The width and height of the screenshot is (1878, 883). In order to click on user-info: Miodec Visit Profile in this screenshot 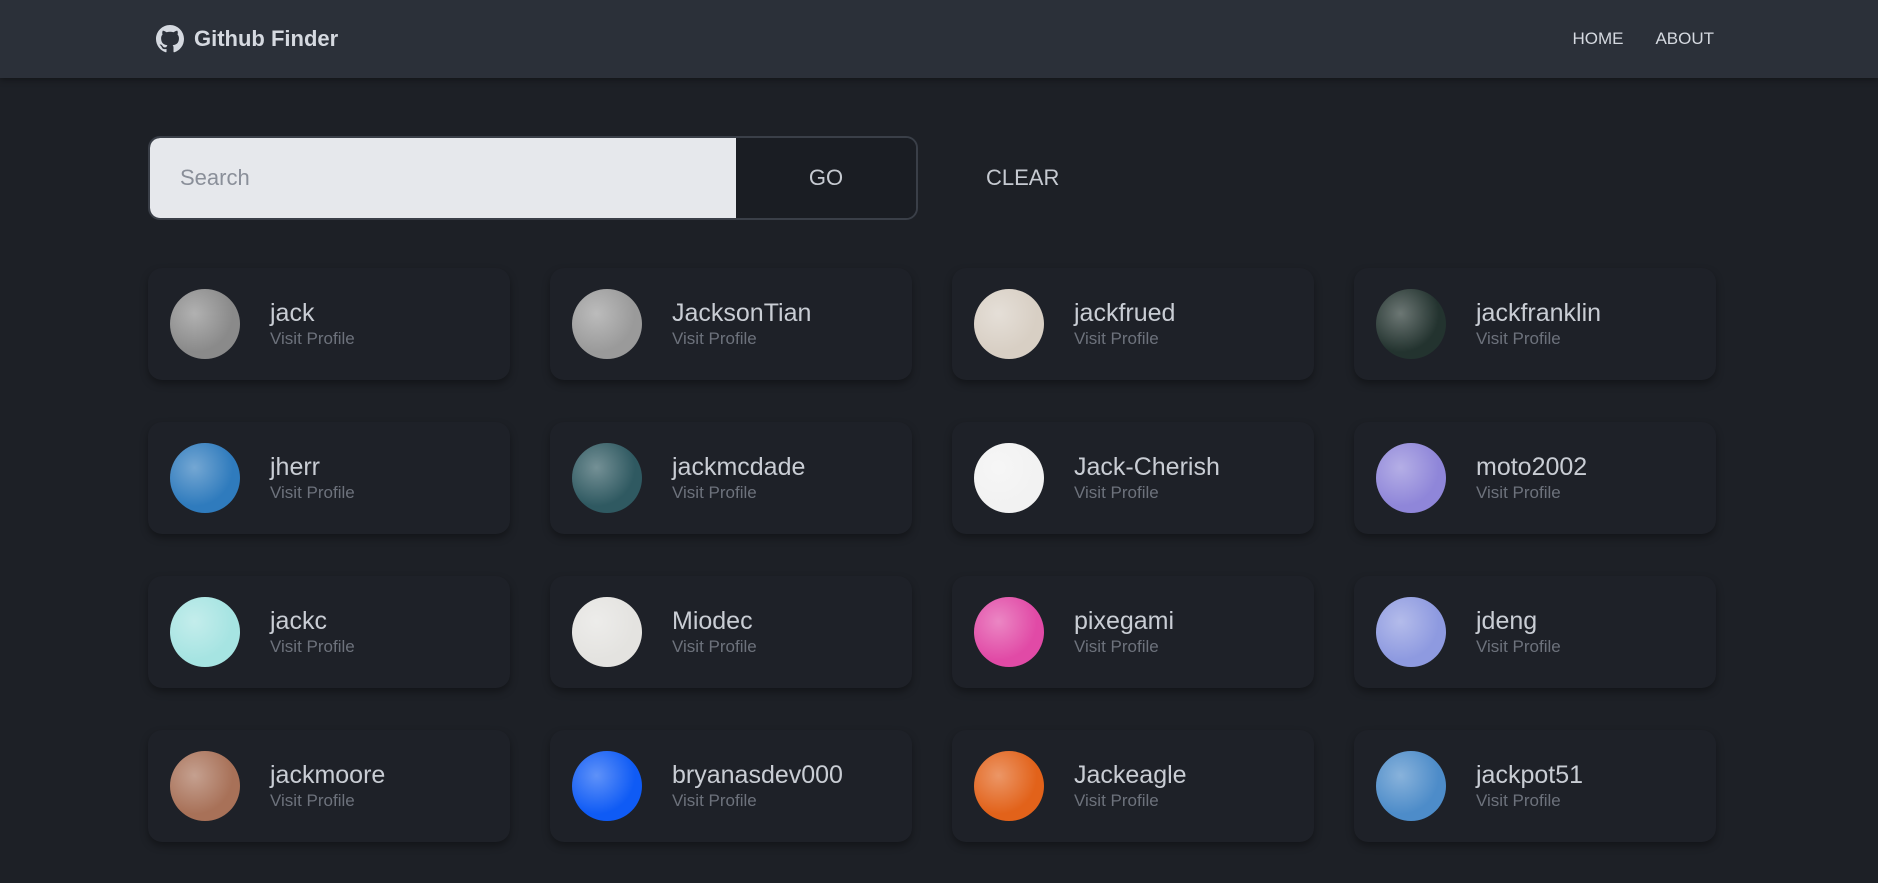, I will do `click(714, 632)`.